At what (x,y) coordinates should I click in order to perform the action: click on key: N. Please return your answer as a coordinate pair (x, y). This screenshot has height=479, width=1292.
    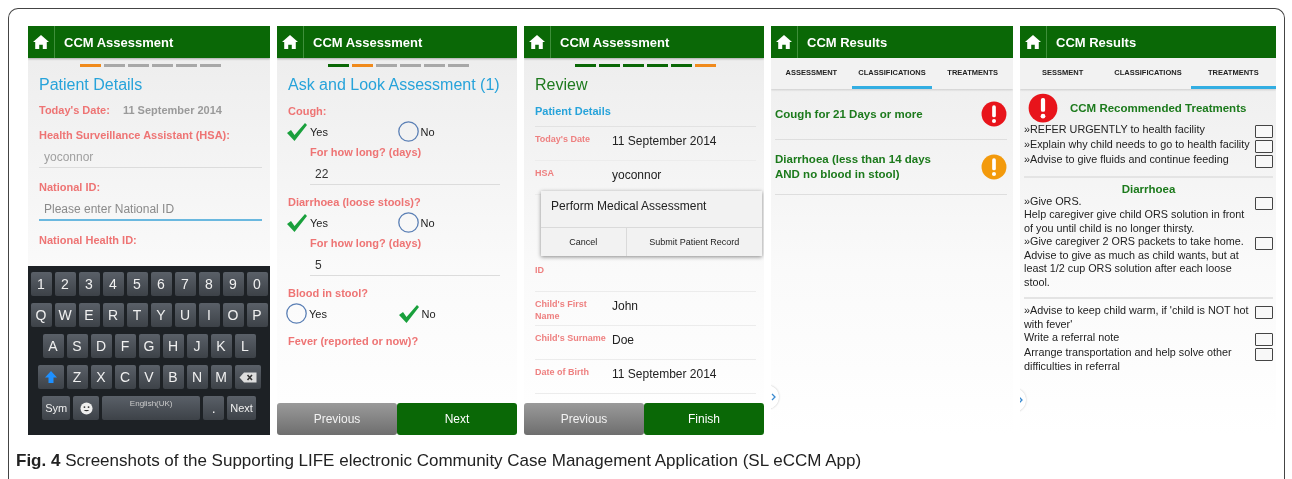
    Looking at the image, I should click on (197, 377).